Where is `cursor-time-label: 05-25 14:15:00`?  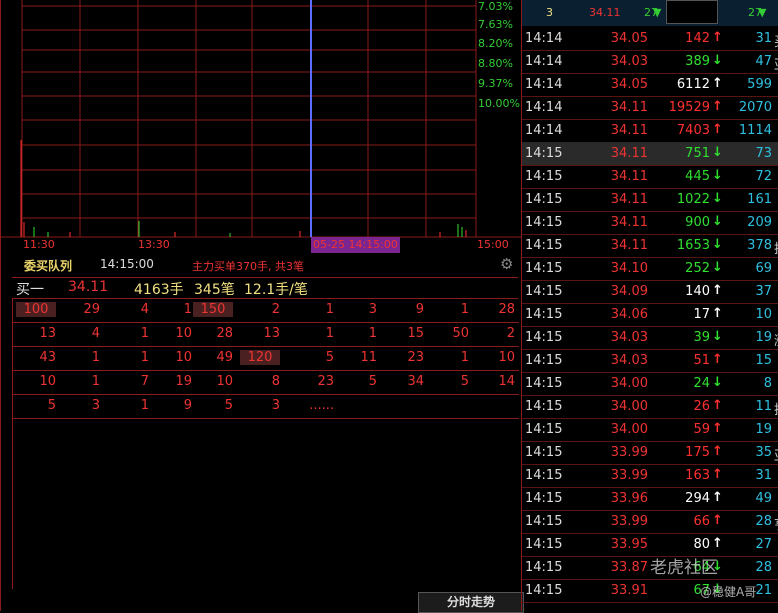
cursor-time-label: 05-25 14:15:00 is located at coordinates (355, 245).